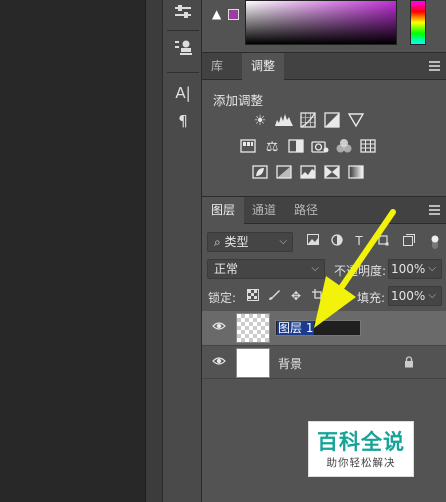 This screenshot has width=446, height=502. What do you see at coordinates (383, 241) in the screenshot?
I see `filter-shape-icon` at bounding box center [383, 241].